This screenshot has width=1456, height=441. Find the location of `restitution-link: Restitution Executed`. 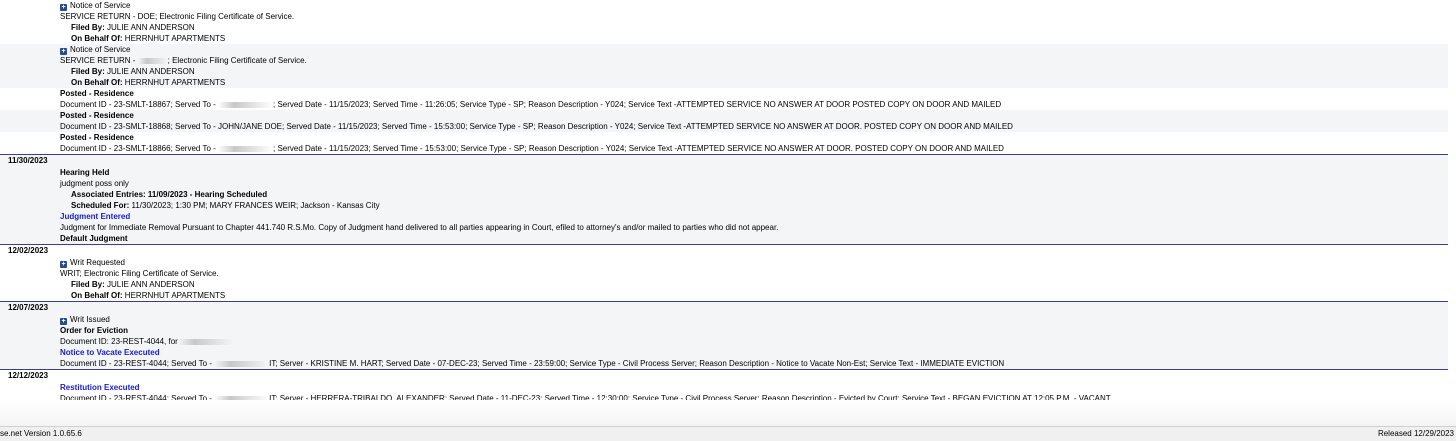

restitution-link: Restitution Executed is located at coordinates (100, 387).